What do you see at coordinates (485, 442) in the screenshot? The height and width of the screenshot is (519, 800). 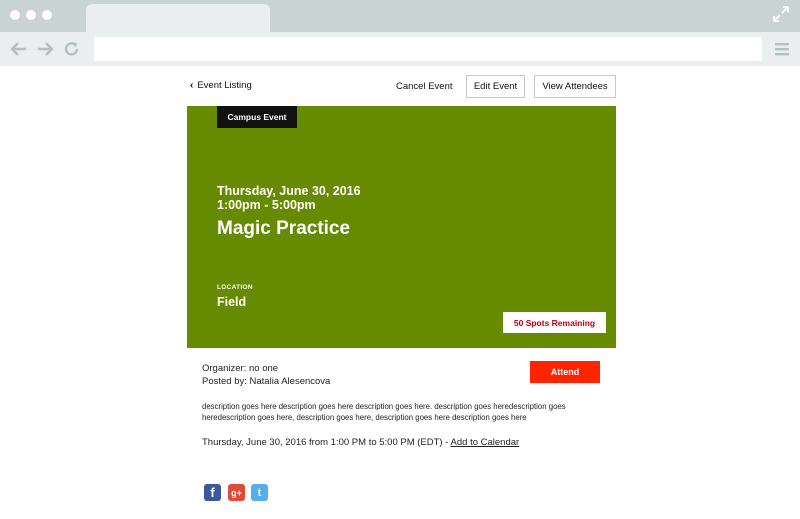 I see `add-to-calendar-link: Add to Calendar` at bounding box center [485, 442].